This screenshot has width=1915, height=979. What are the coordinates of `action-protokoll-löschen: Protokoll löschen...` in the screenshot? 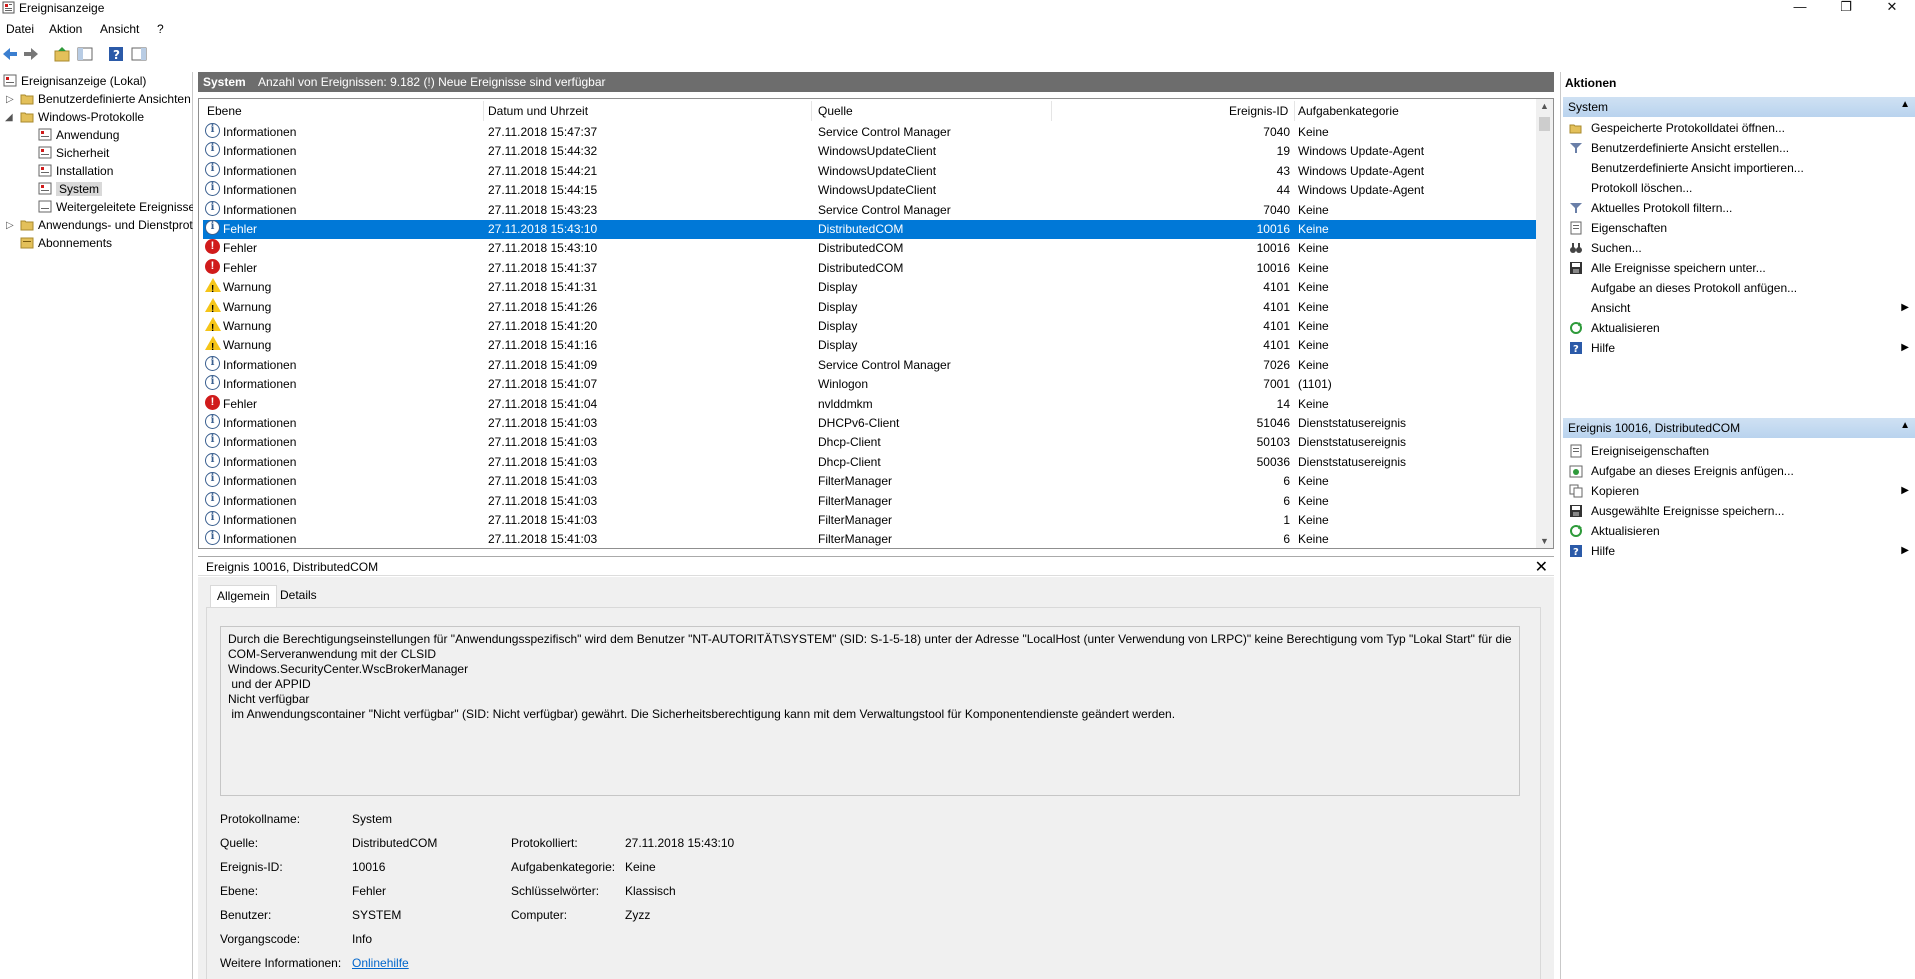 It's located at (1739, 188).